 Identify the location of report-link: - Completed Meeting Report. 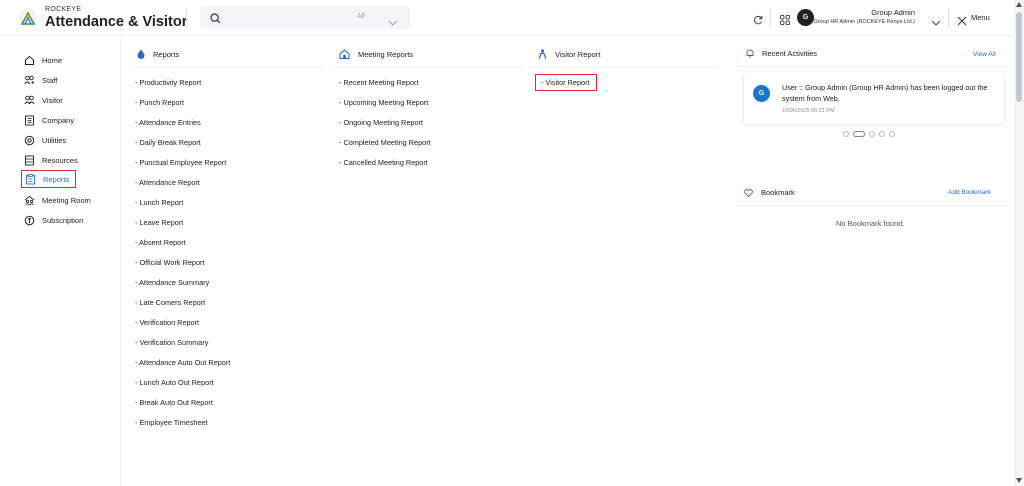
(385, 142).